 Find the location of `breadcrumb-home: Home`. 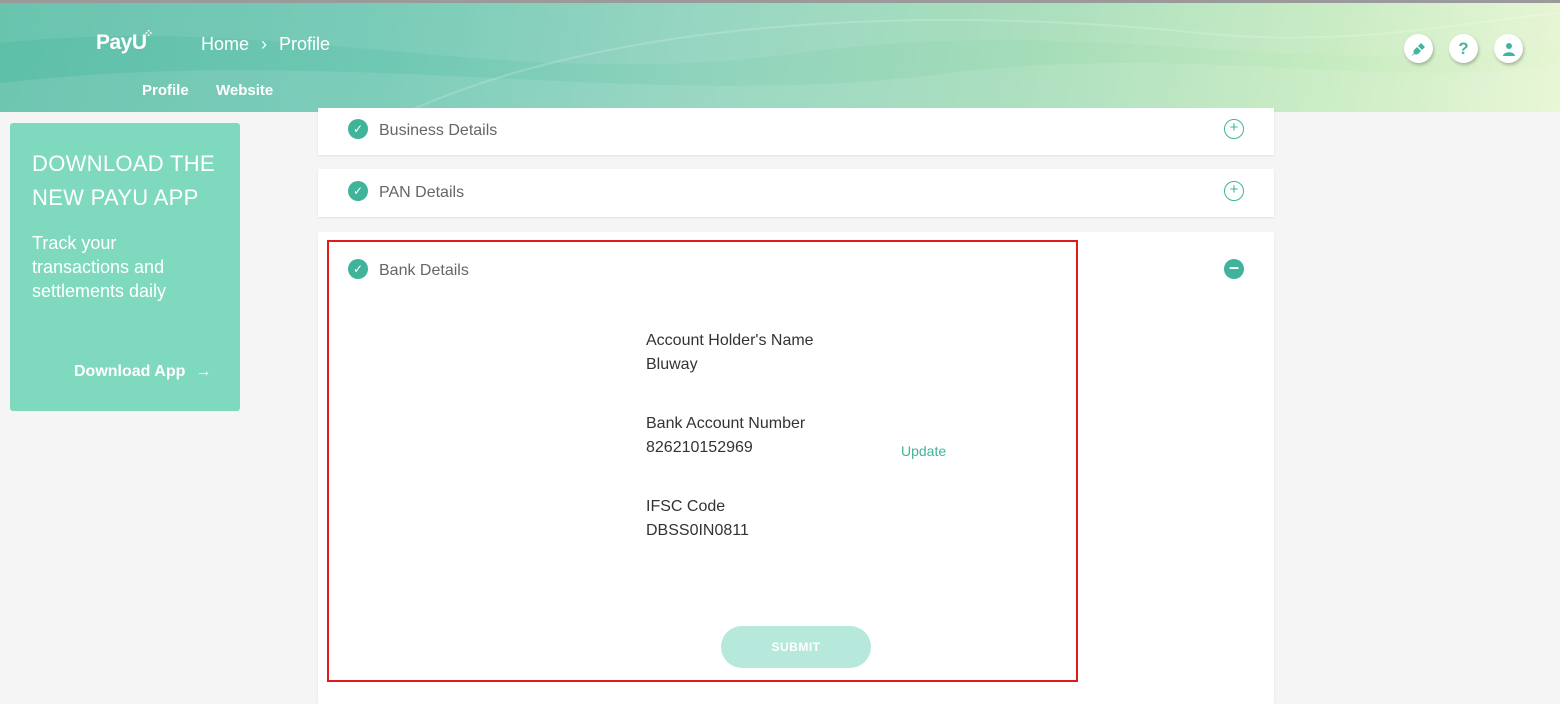

breadcrumb-home: Home is located at coordinates (225, 44).